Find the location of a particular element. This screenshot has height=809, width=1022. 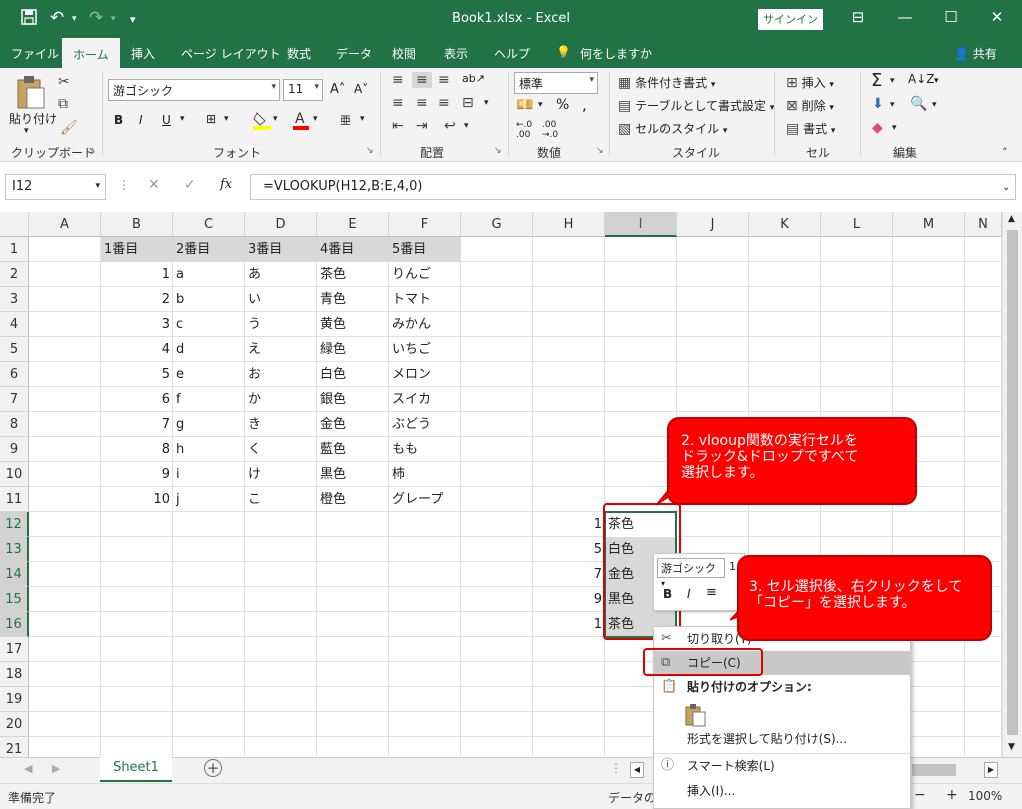

orientation-icon: ab↗ is located at coordinates (473, 78).